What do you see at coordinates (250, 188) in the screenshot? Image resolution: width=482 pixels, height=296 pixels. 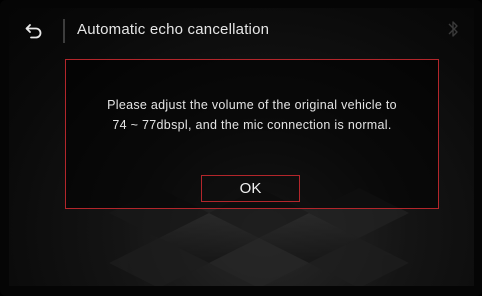 I see `ok-button: OK` at bounding box center [250, 188].